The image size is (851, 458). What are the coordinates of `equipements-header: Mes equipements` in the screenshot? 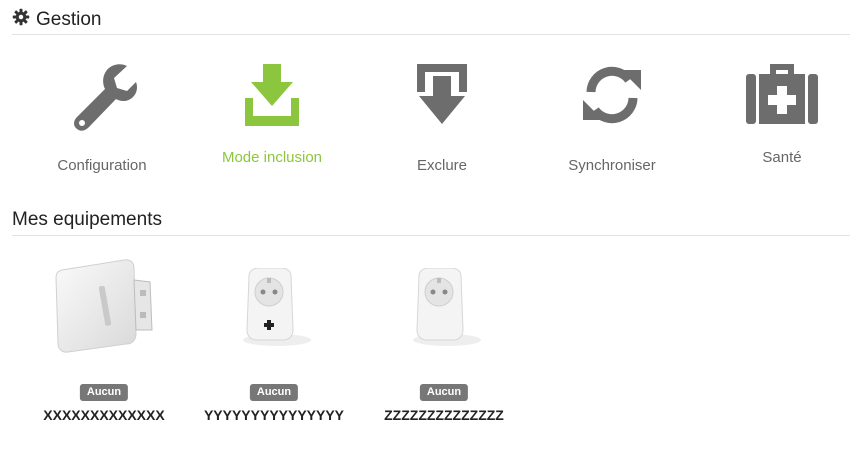 It's located at (87, 220).